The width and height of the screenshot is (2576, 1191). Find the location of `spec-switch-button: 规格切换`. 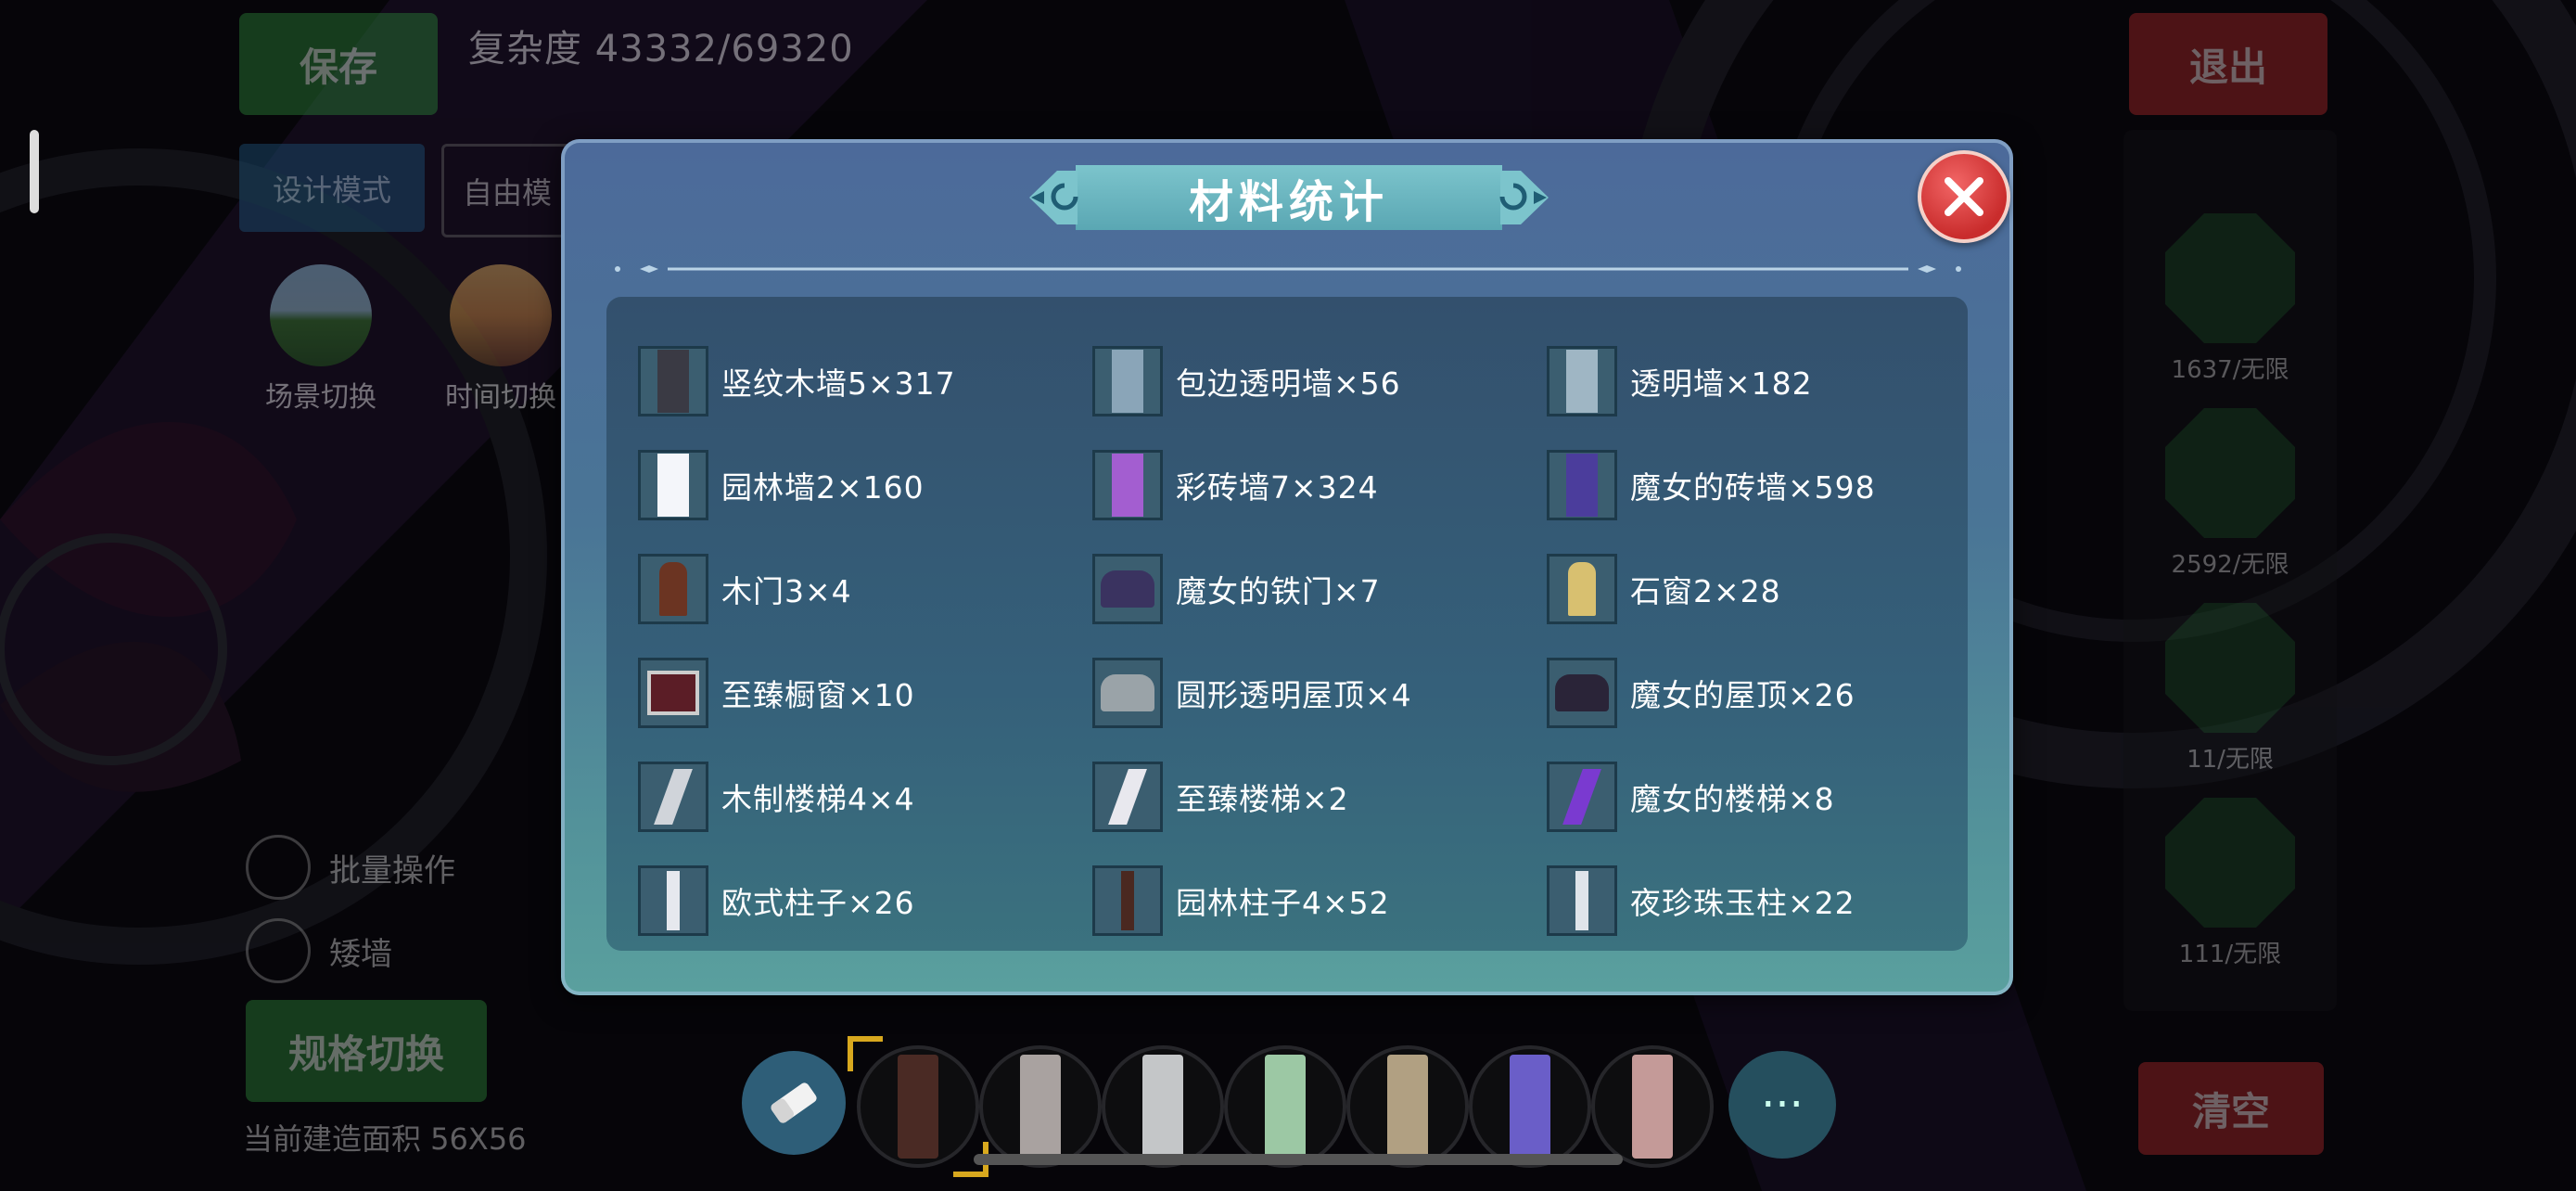

spec-switch-button: 规格切换 is located at coordinates (366, 1051).